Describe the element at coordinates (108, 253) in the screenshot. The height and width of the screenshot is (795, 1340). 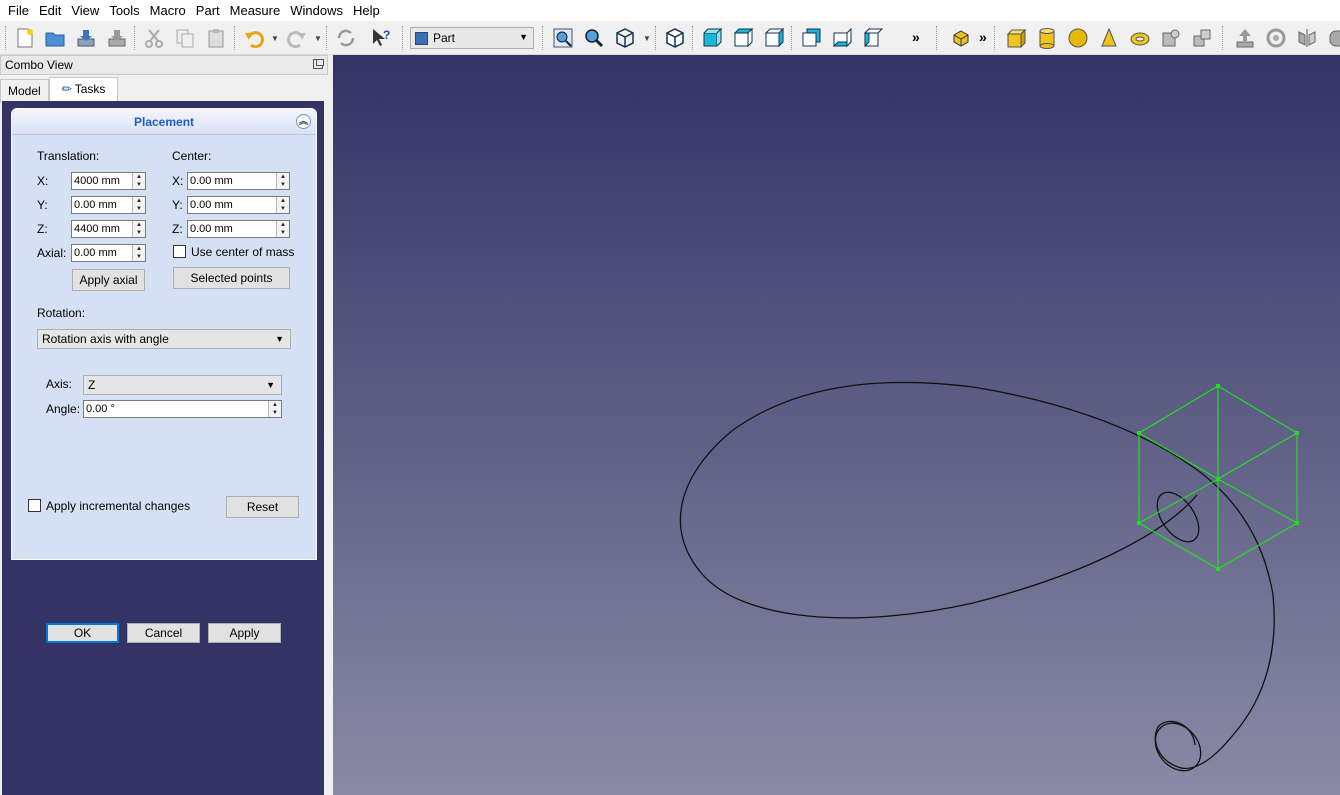
I see `axial-field: 0.00 mm ▲ ▼` at that location.